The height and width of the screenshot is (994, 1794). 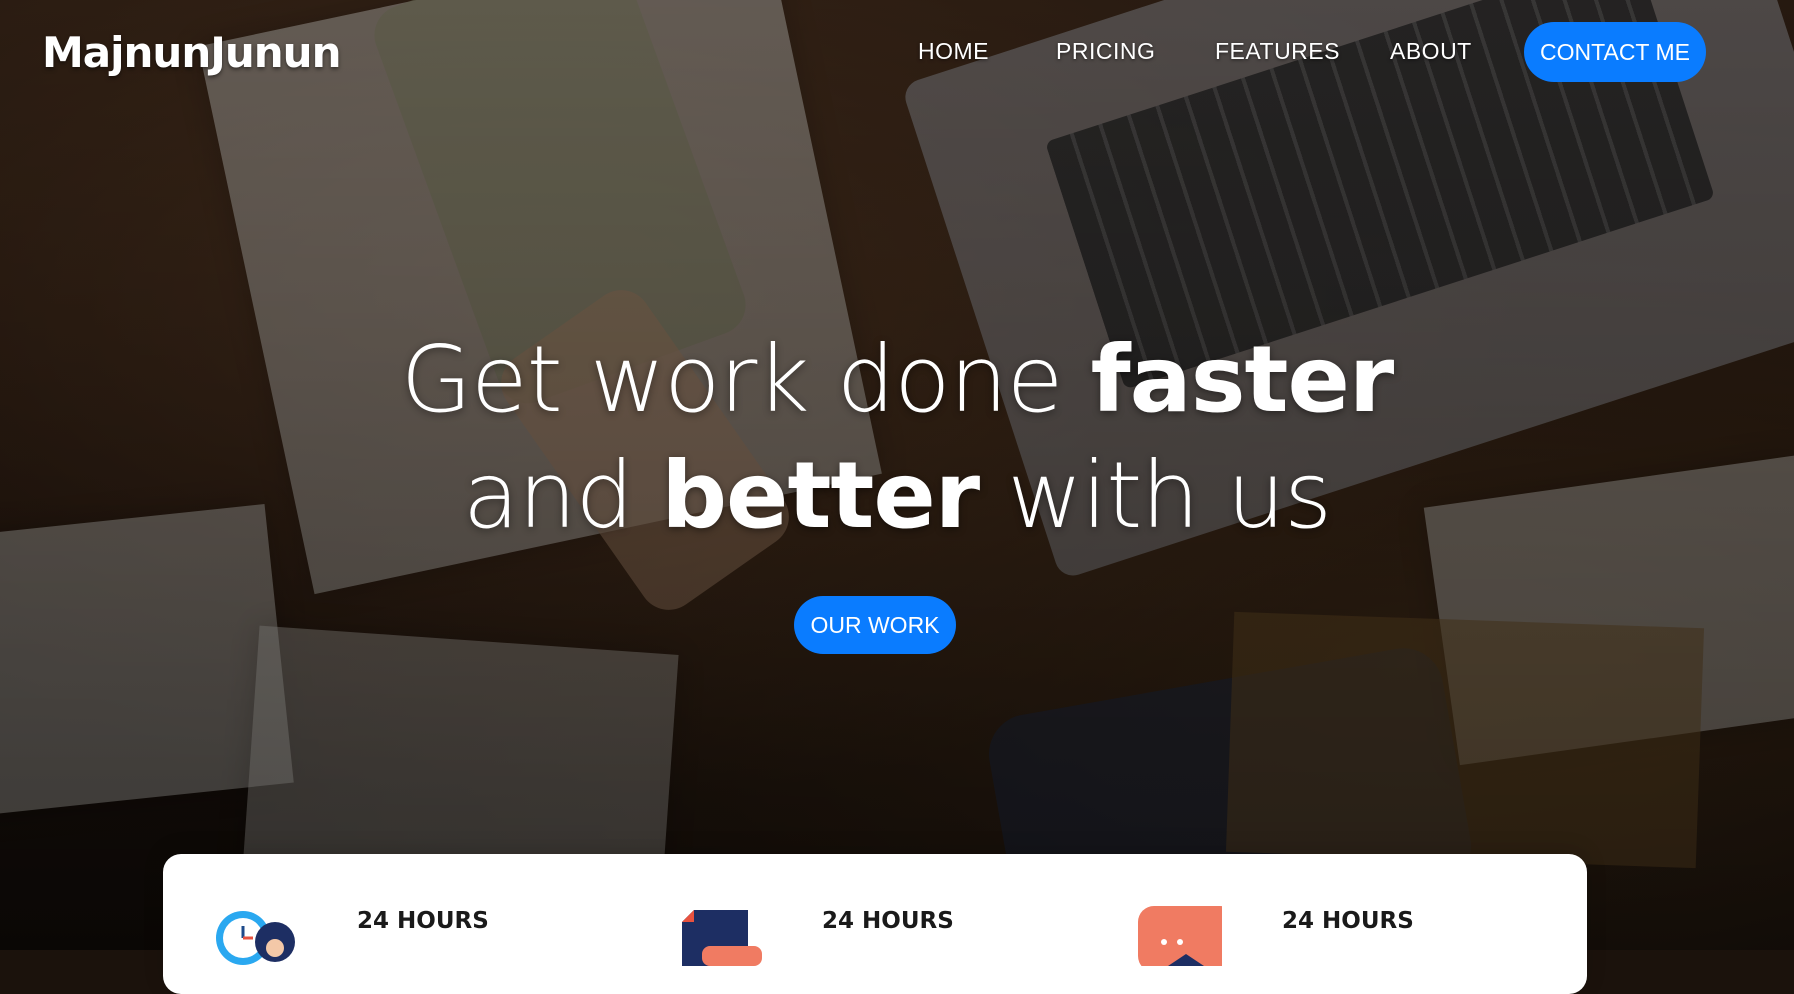 What do you see at coordinates (255, 938) in the screenshot?
I see `clock-user-icon` at bounding box center [255, 938].